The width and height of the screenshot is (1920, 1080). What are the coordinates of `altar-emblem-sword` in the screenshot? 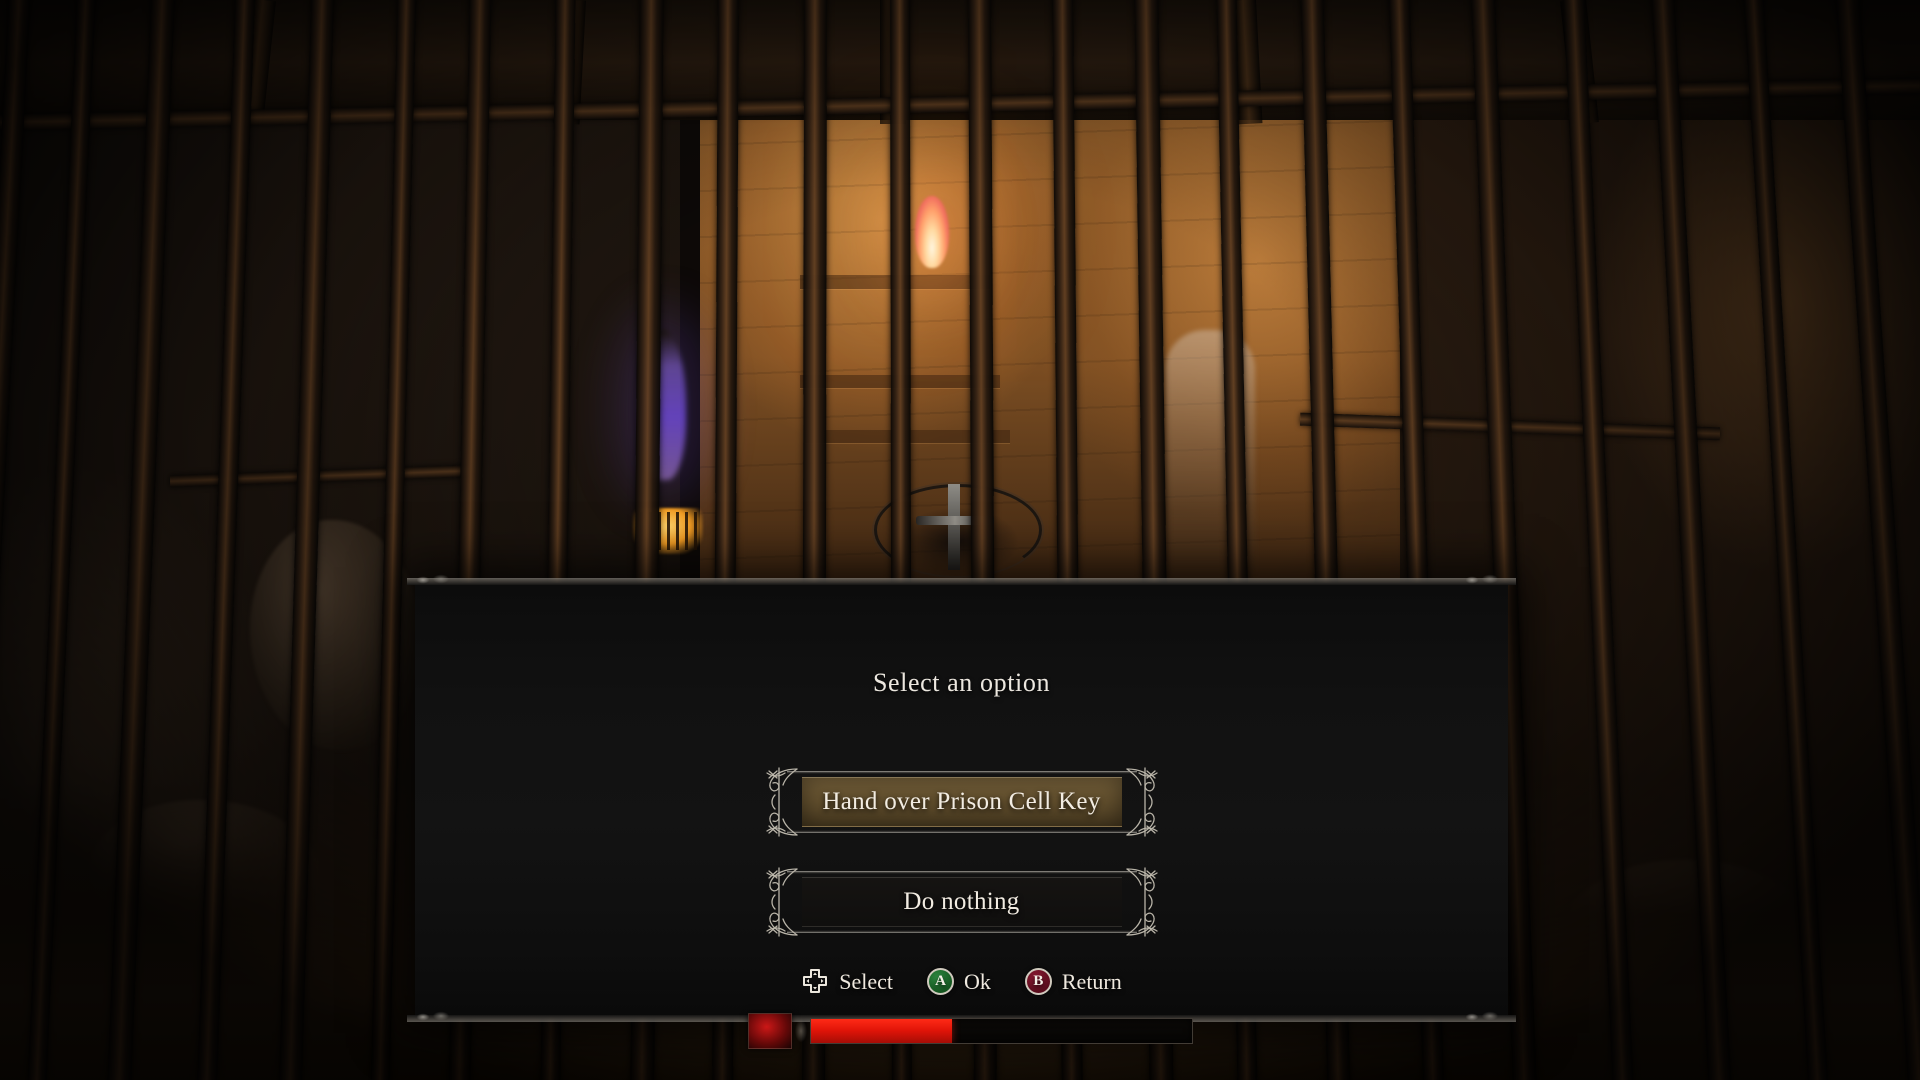 It's located at (954, 527).